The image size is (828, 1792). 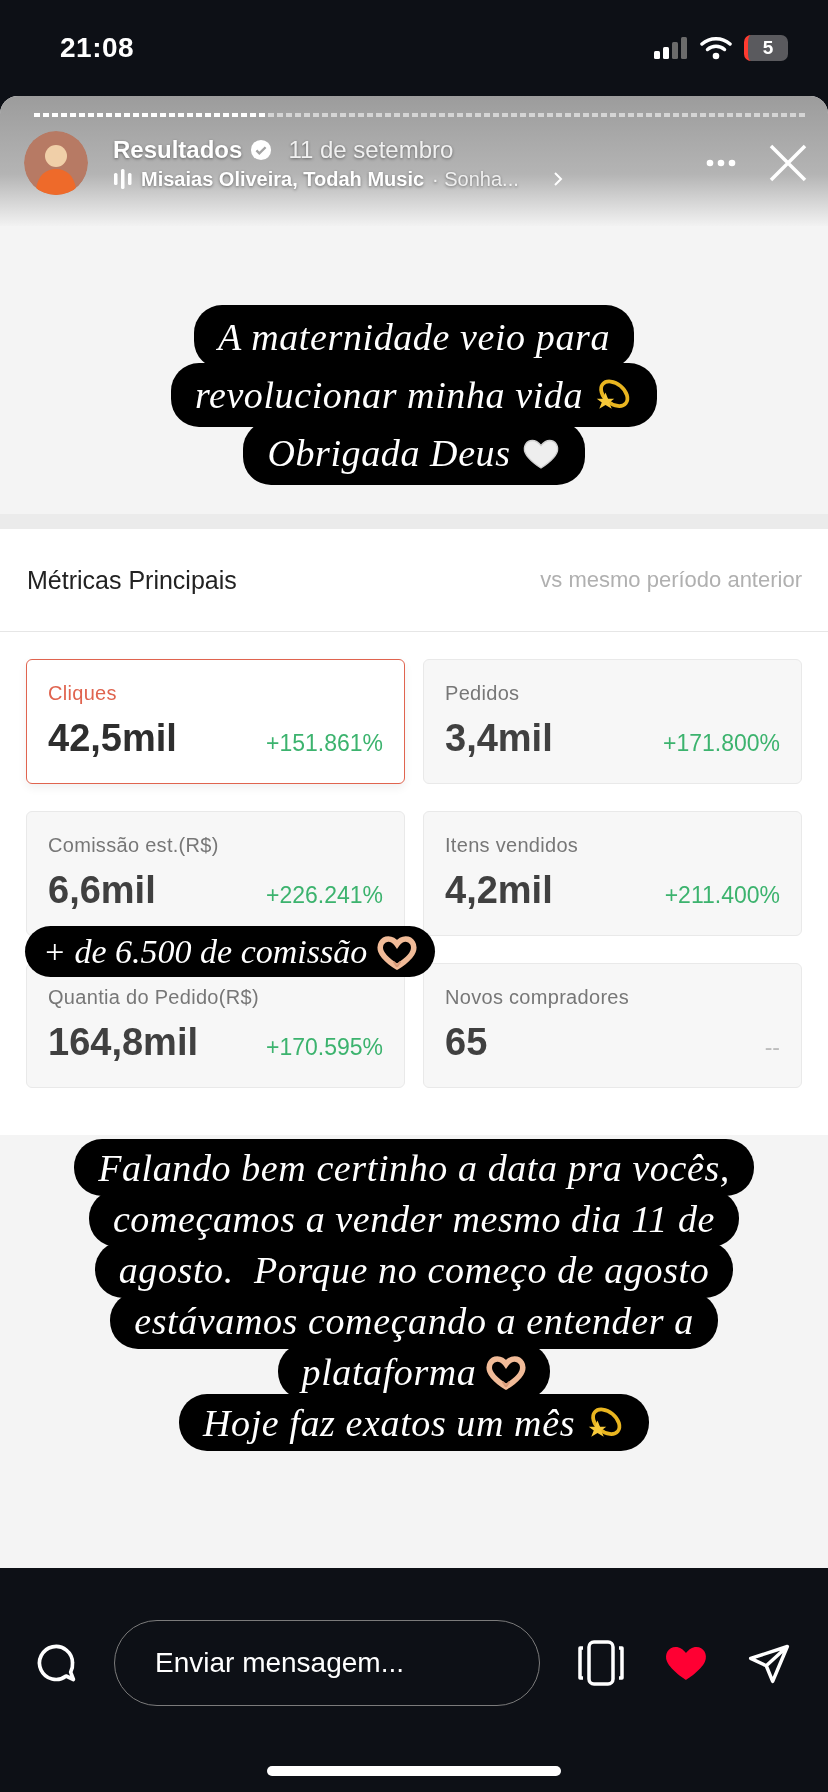 I want to click on caption-text: Obrigada Deus, so click(x=389, y=453).